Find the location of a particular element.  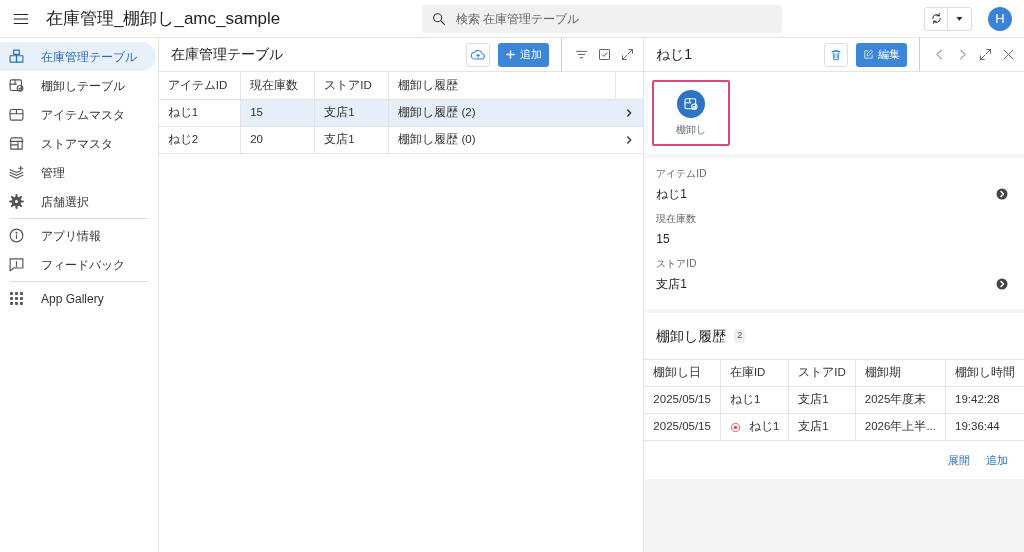

sidebar-item: App Gallery is located at coordinates (78, 298).